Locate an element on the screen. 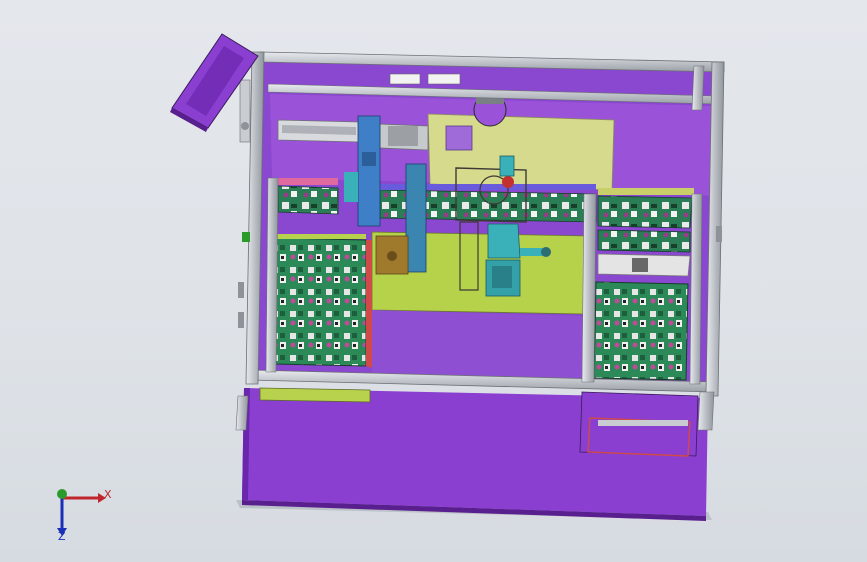  front-floor is located at coordinates (479, 346).